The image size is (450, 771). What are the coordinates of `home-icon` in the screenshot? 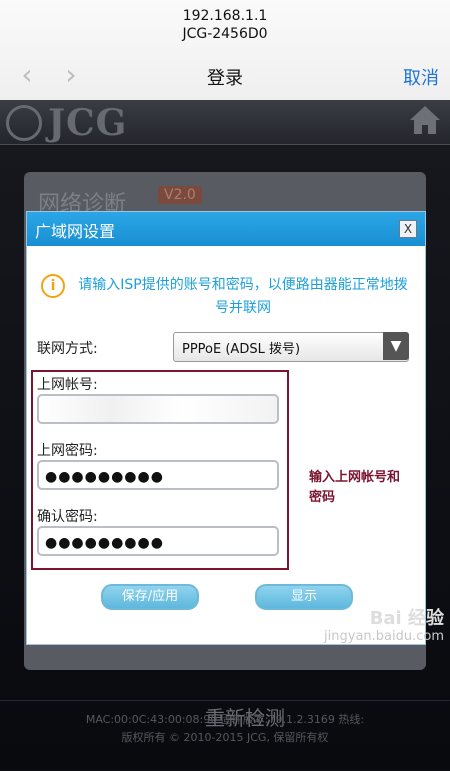 It's located at (425, 120).